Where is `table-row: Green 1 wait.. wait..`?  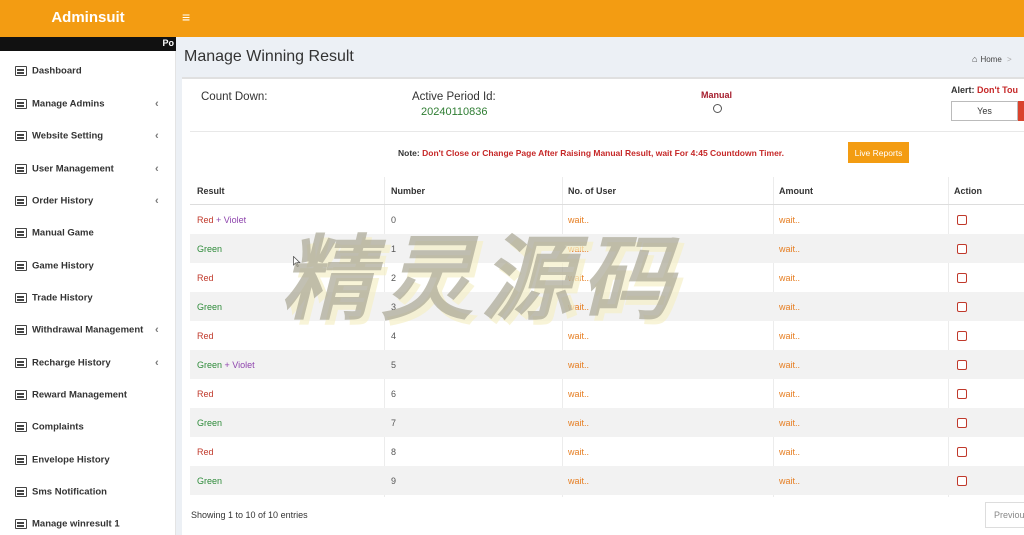 table-row: Green 1 wait.. wait.. is located at coordinates (607, 248).